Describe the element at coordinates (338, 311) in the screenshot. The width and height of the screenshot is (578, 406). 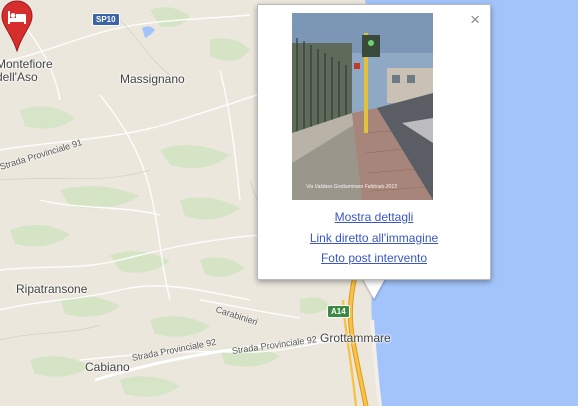
I see `a14-shield: A14` at that location.